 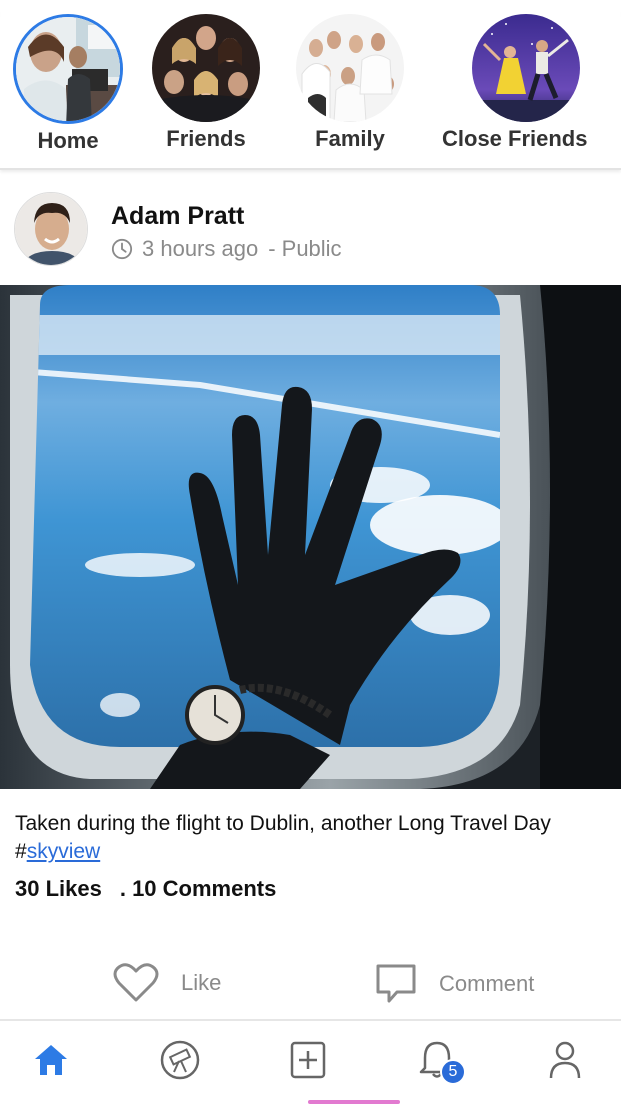 I want to click on group-home: Home, so click(x=68, y=84).